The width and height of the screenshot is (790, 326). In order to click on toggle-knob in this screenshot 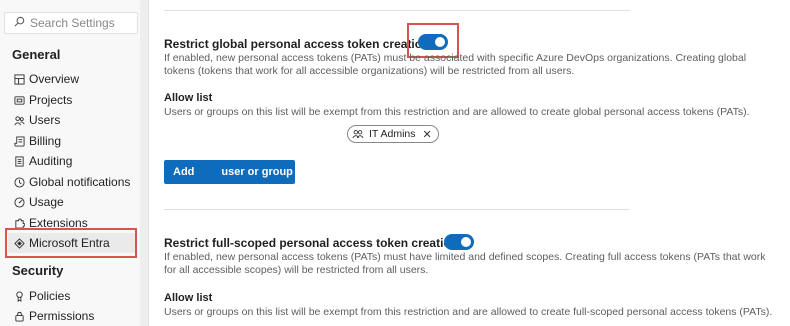, I will do `click(466, 242)`.